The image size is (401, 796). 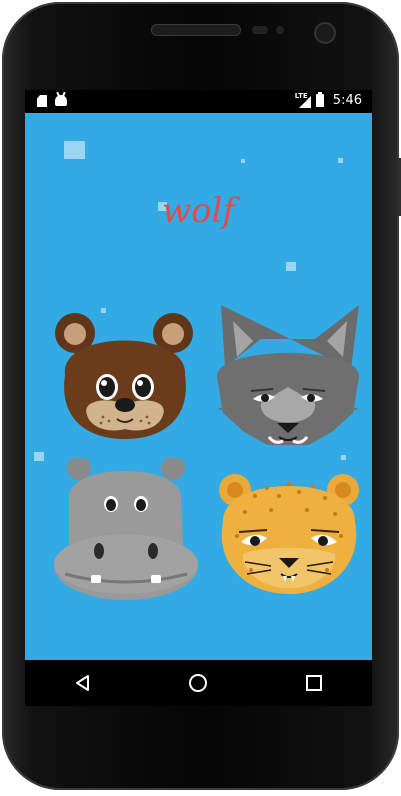 I want to click on hippo-face-button, so click(x=126, y=529).